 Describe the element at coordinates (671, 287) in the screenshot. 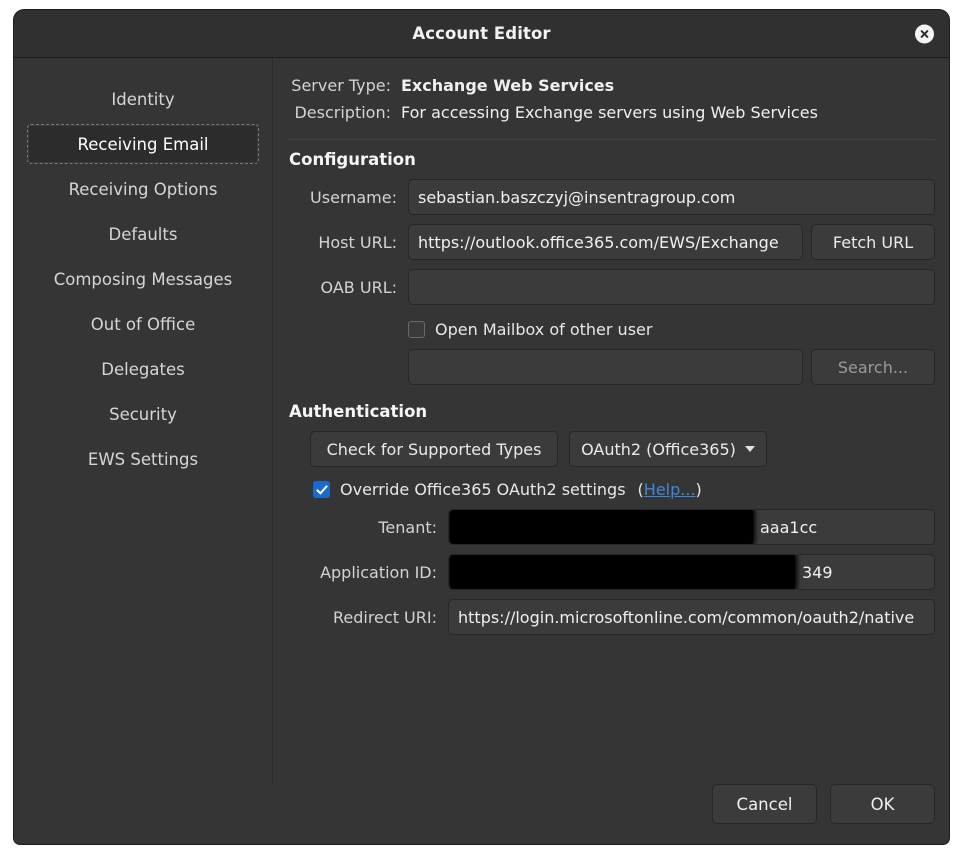

I see `oab-url-input` at that location.